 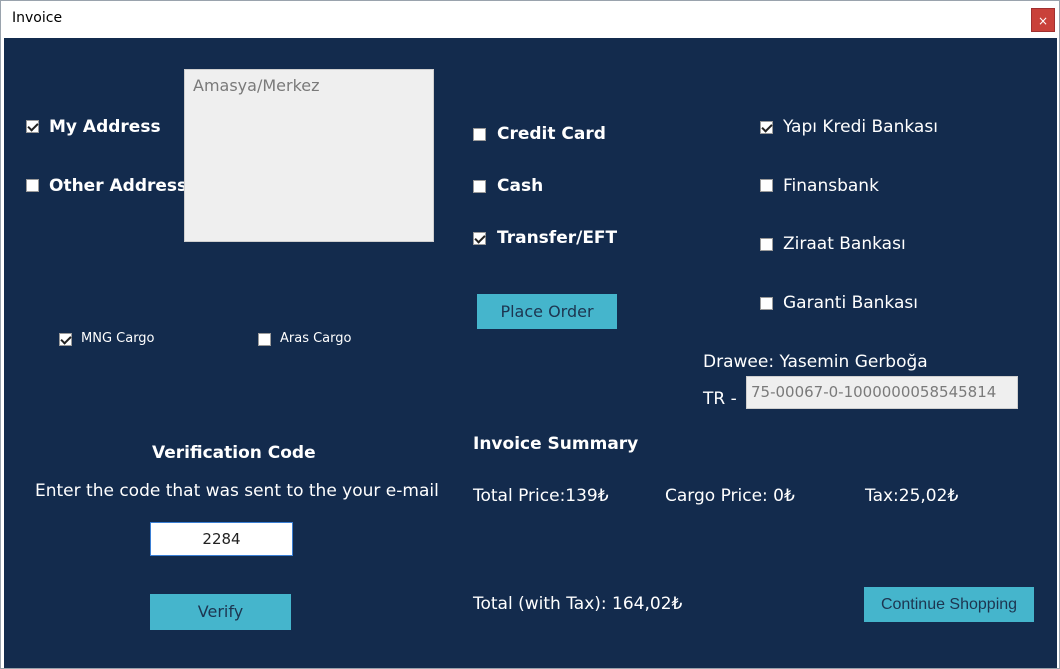 I want to click on place-order-button: Place Order, so click(x=547, y=311).